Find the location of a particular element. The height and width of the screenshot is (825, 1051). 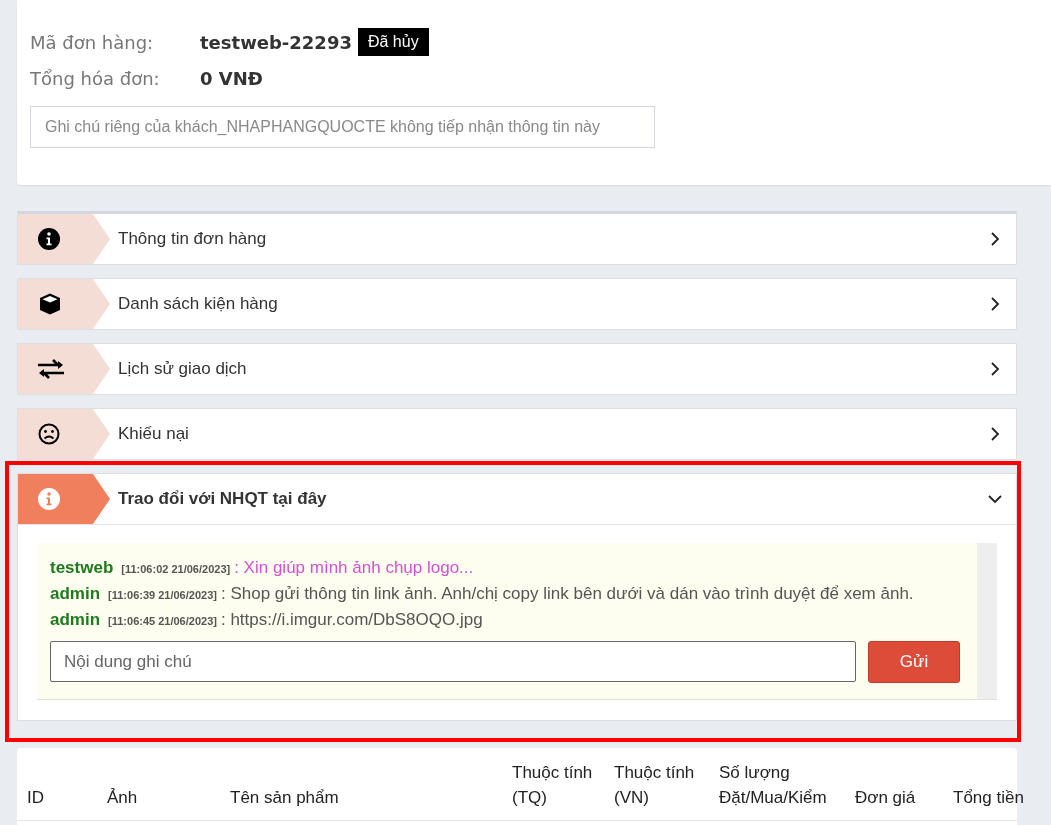

chat-message: : Shop gửi thông tin link ảnh. Anh/chị copy link bên dưới và dán vào trình duyệt để xem ảnh. is located at coordinates (567, 593).